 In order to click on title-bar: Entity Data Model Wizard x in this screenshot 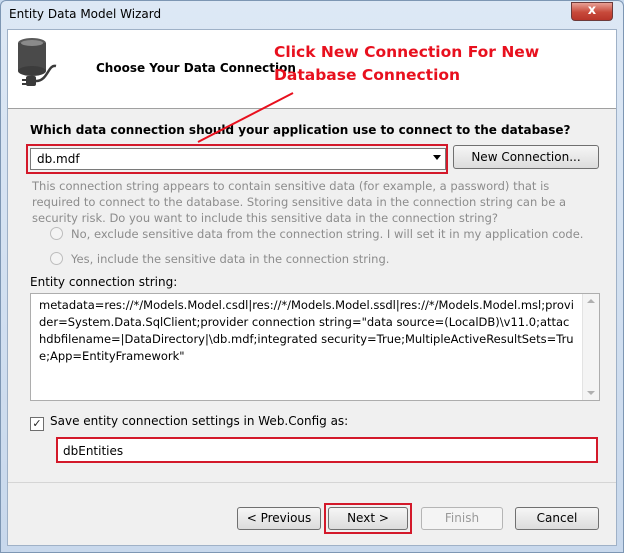, I will do `click(312, 15)`.